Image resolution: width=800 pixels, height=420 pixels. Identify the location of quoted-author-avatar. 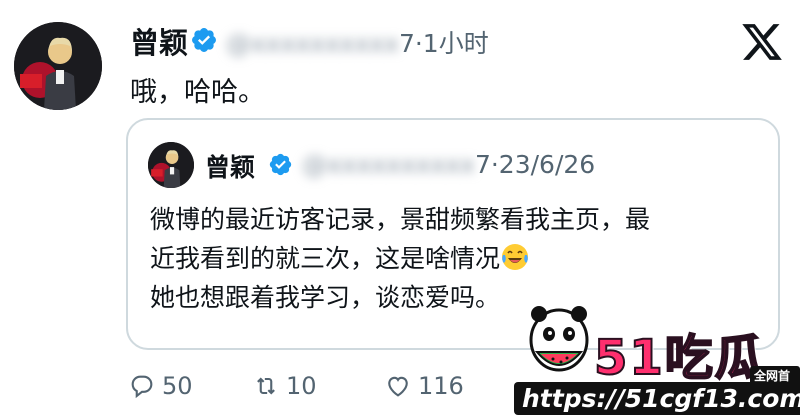
(171, 165).